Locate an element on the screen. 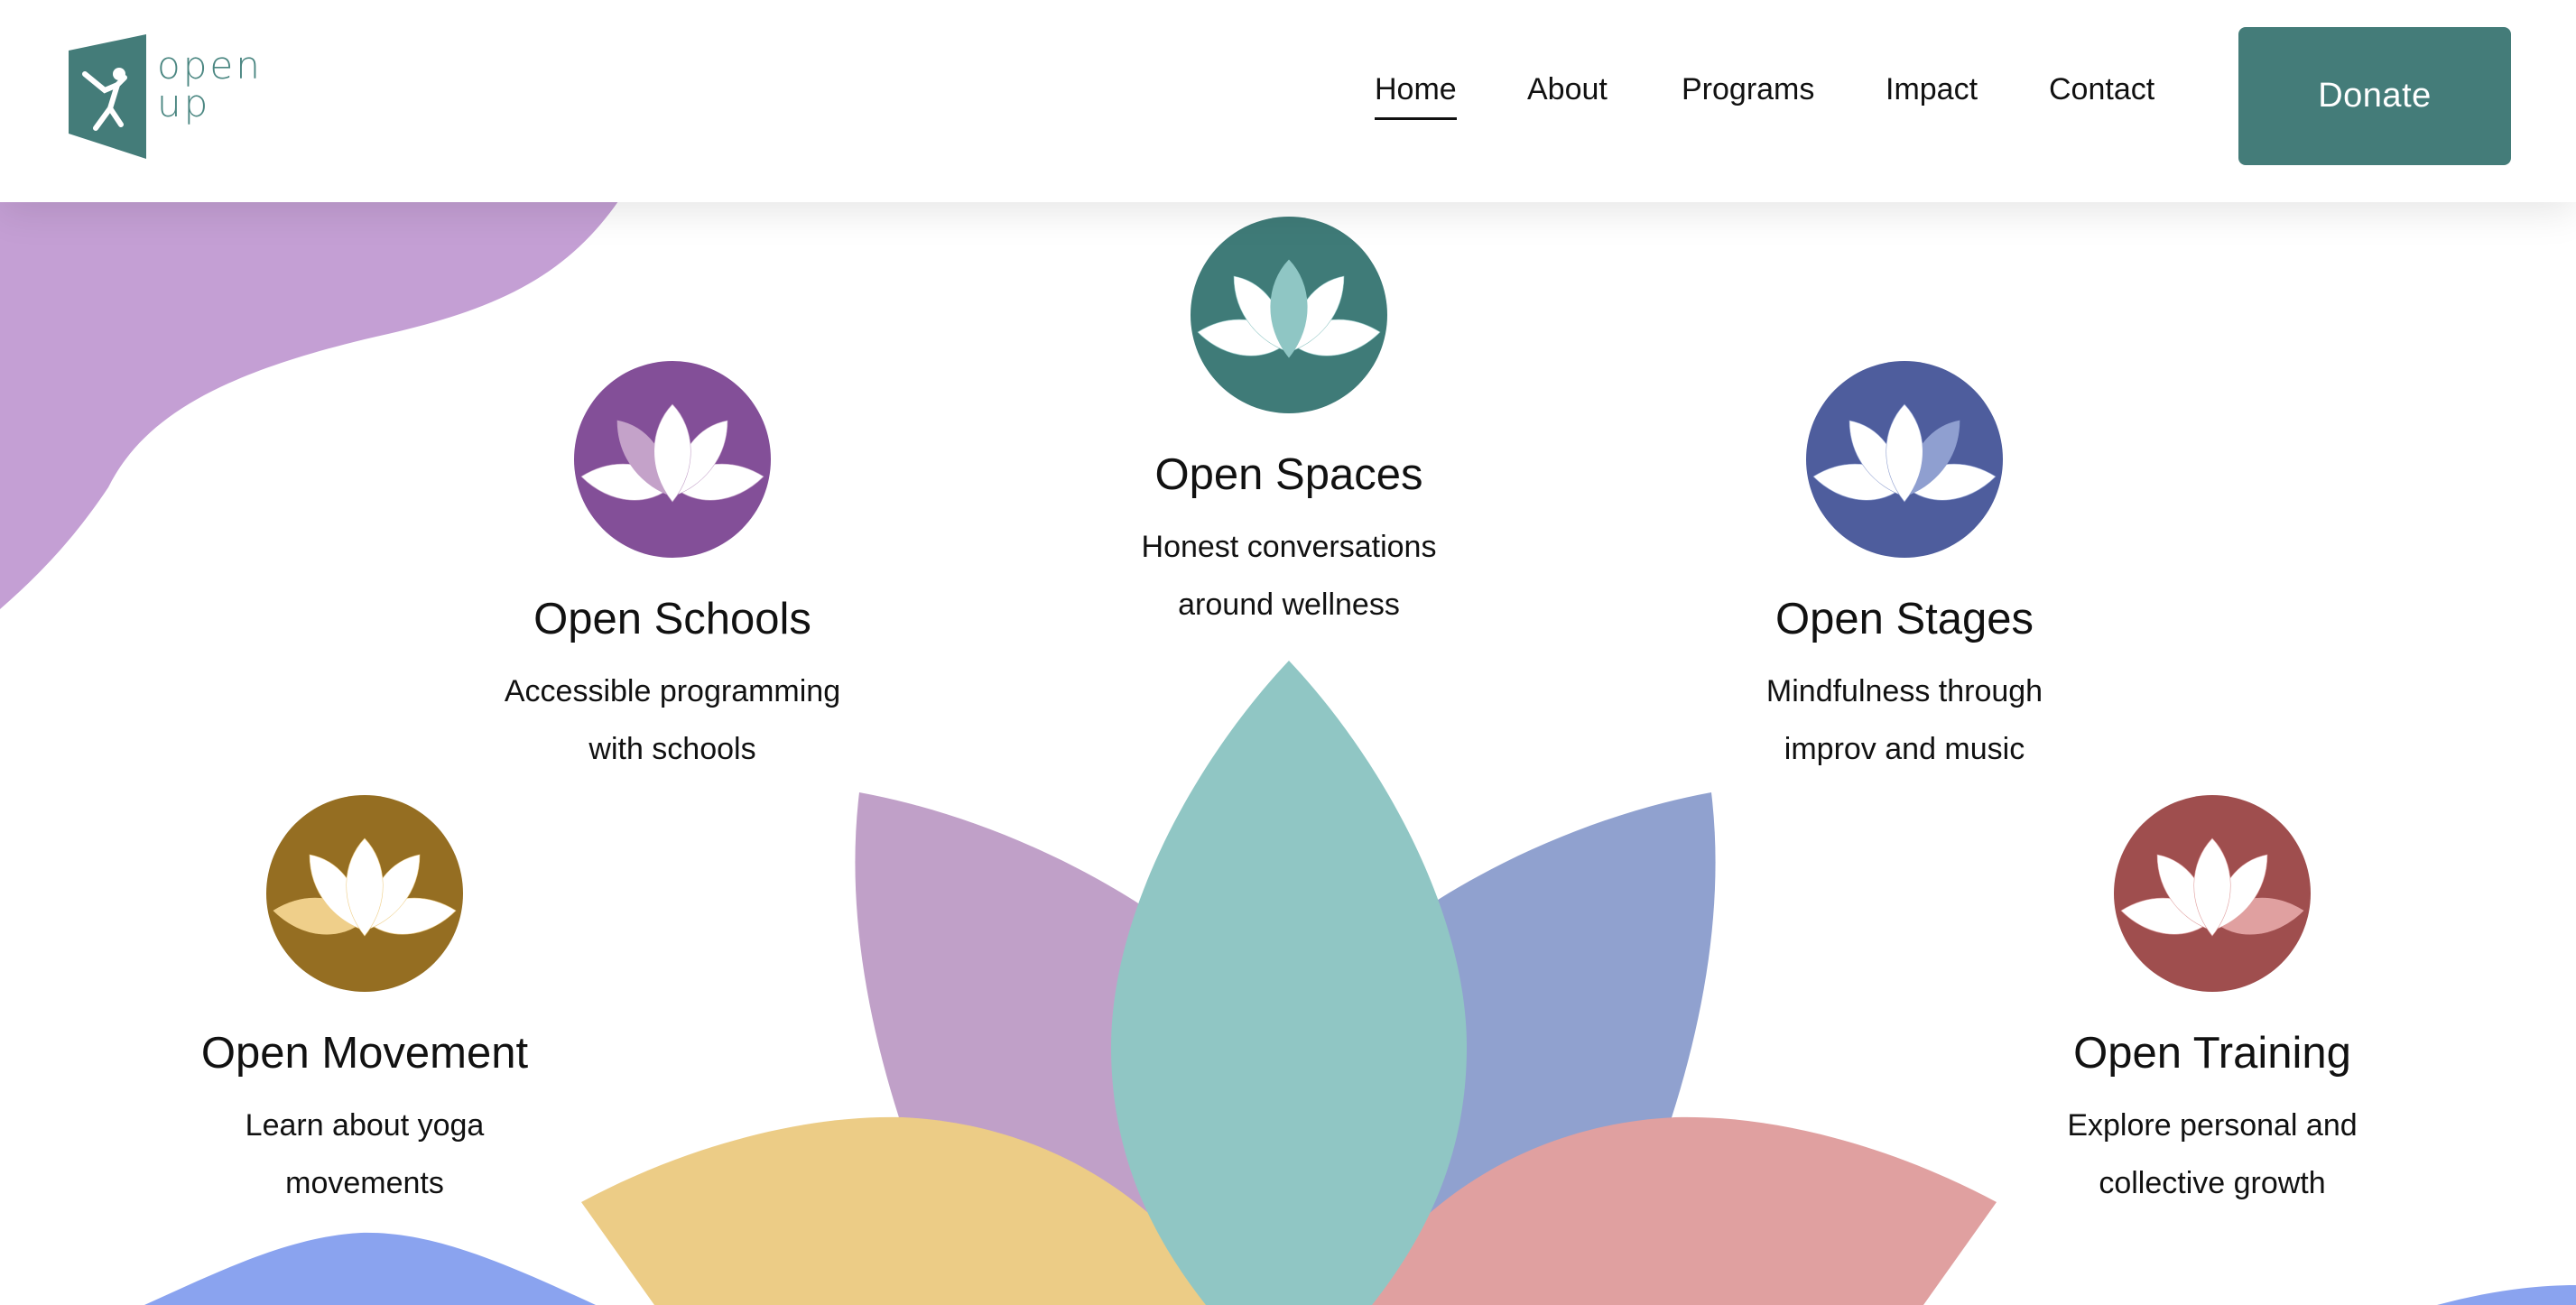 The image size is (2576, 1305). program-description: Learn about yoga movements is located at coordinates (365, 1154).